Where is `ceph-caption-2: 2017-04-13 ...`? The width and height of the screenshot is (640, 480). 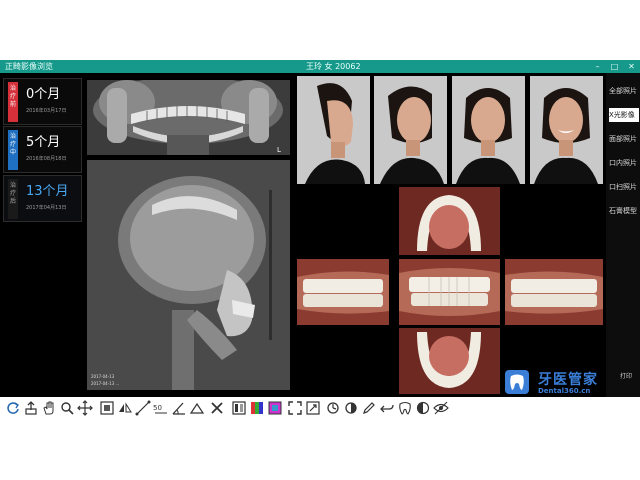
ceph-caption-2: 2017-04-13 ... is located at coordinates (105, 383).